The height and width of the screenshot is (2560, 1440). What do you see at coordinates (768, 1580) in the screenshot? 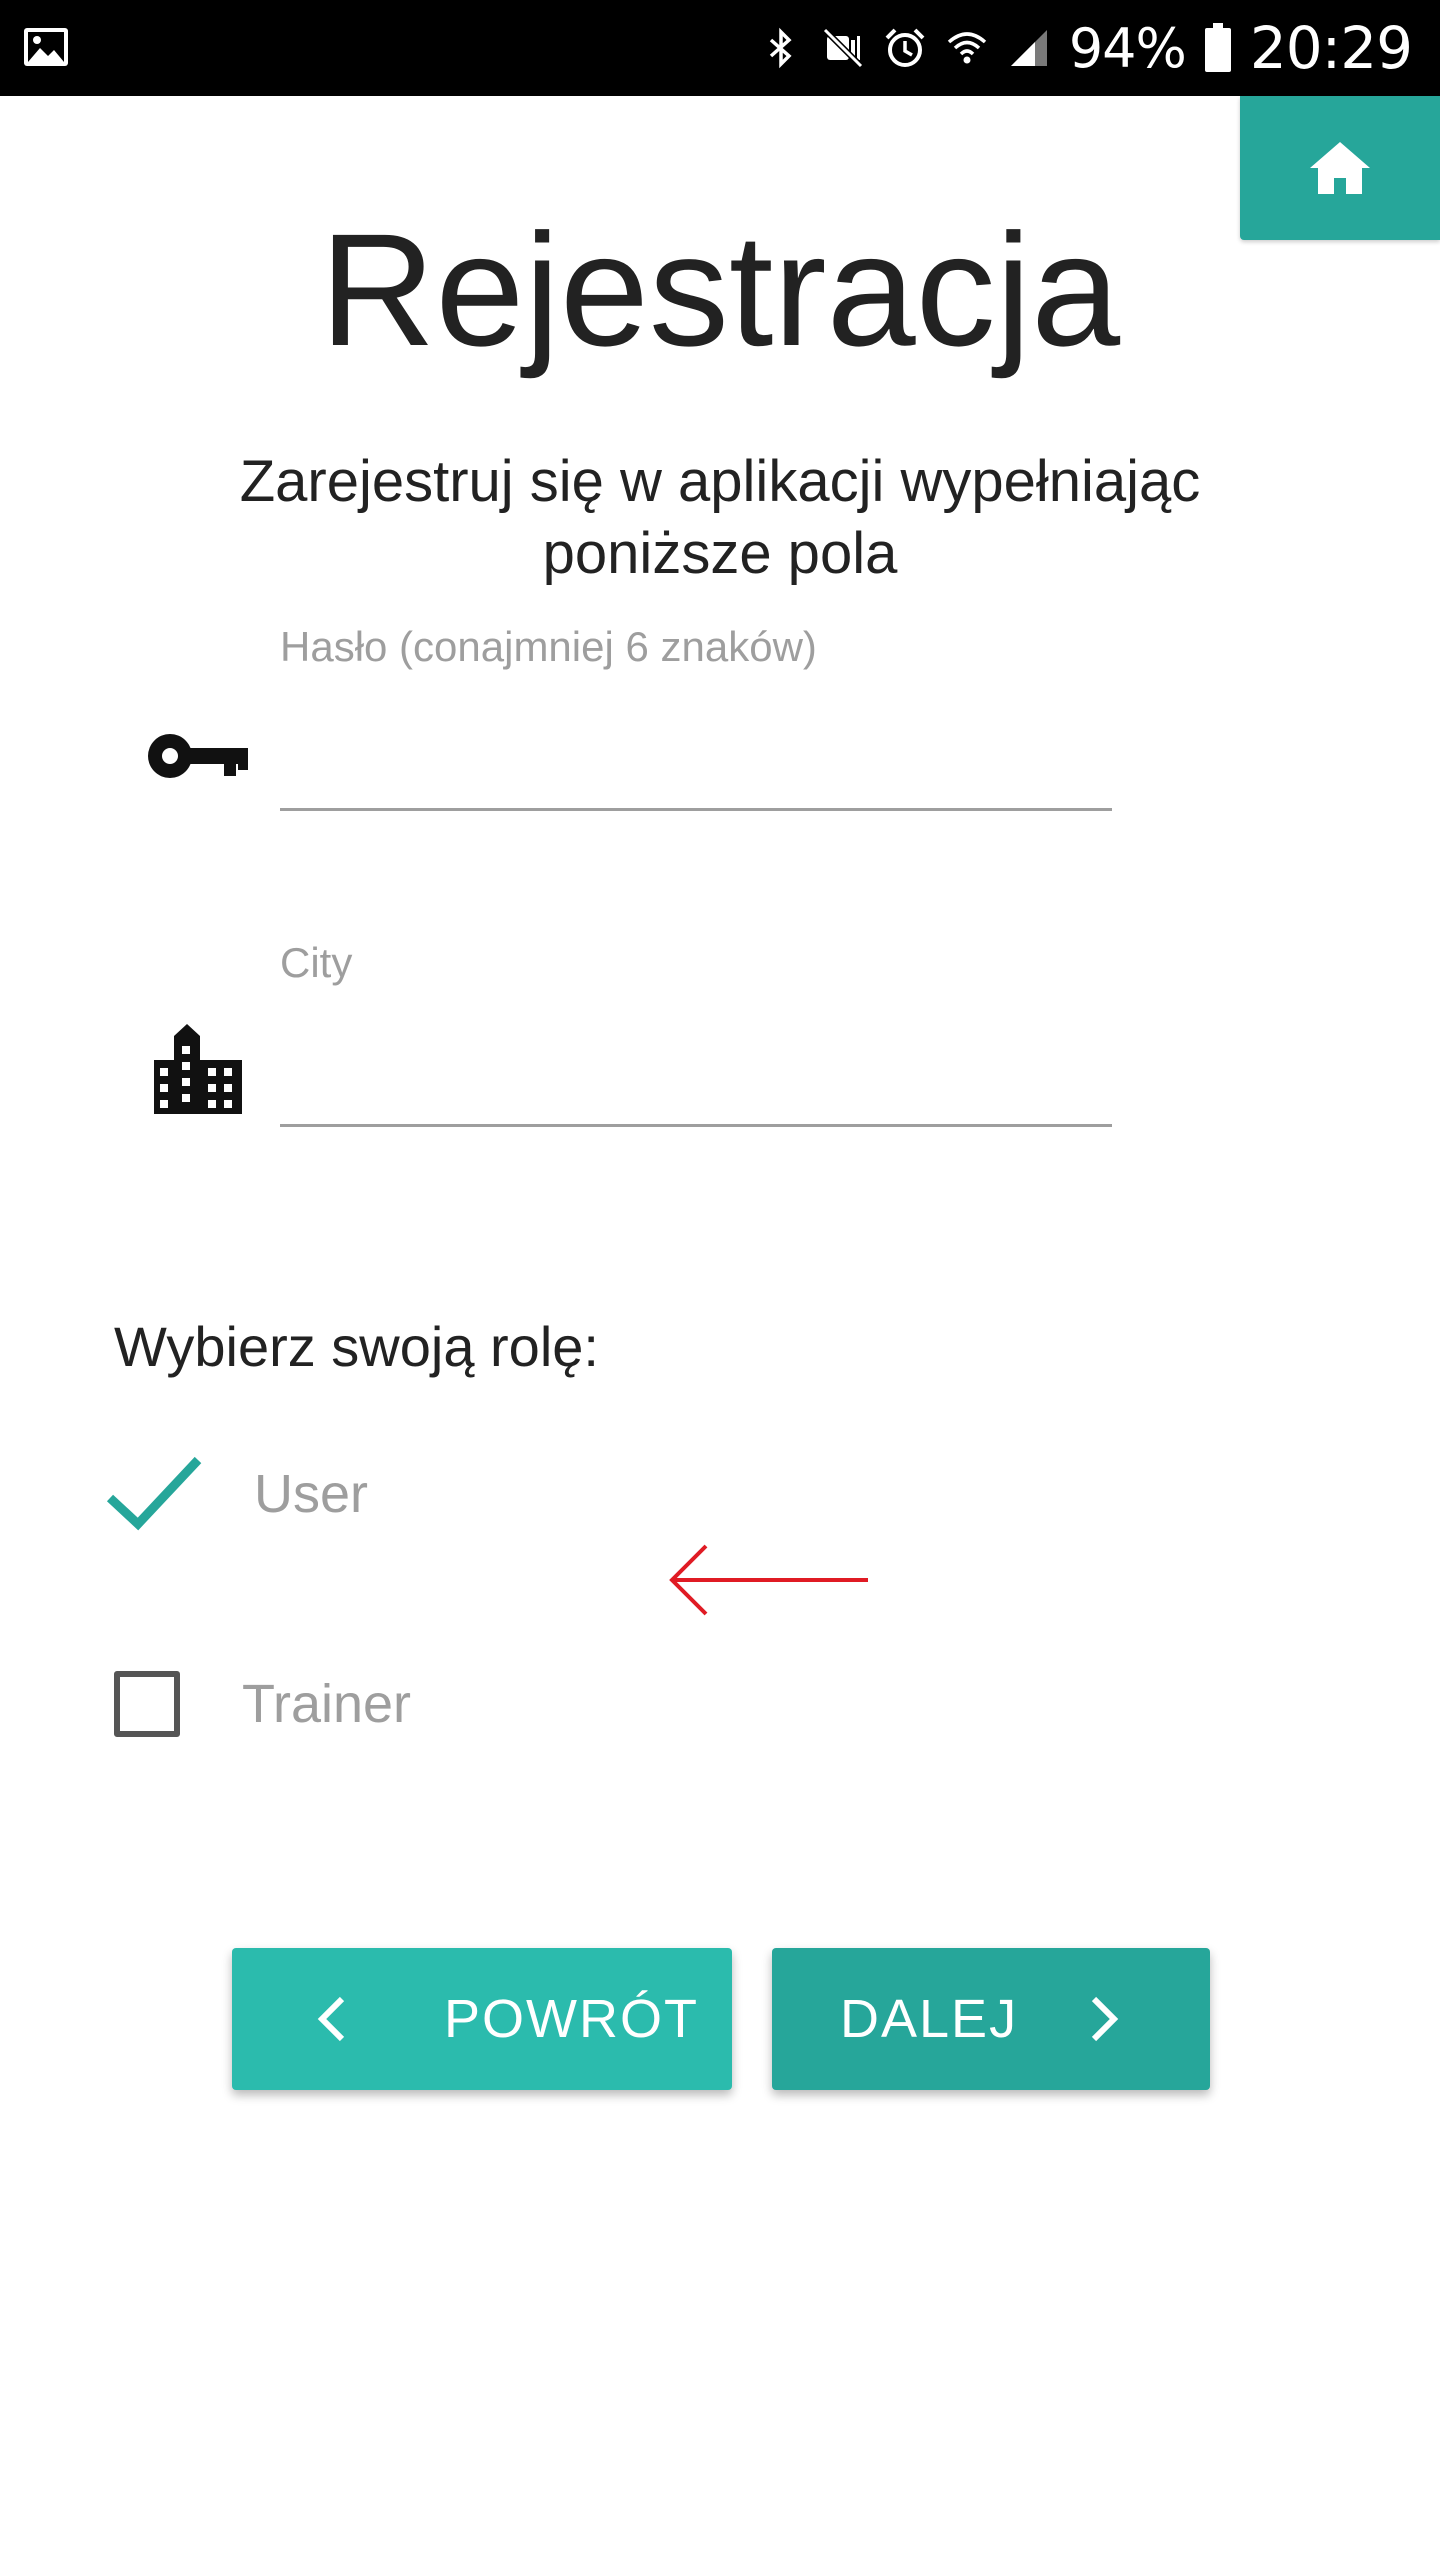
I see `annotation-arrow-icon` at bounding box center [768, 1580].